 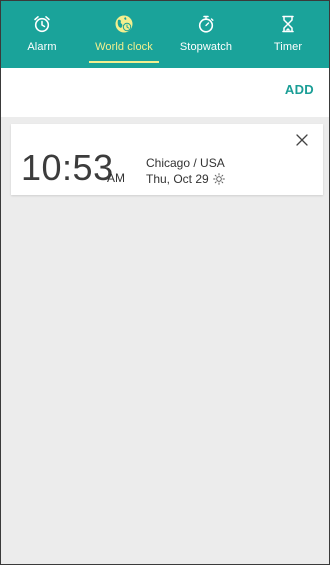 What do you see at coordinates (42, 47) in the screenshot?
I see `tab-alarm-label: Alarm` at bounding box center [42, 47].